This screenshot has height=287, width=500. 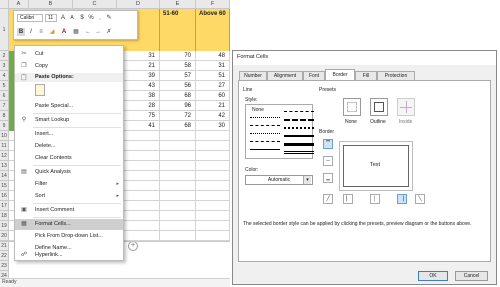 What do you see at coordinates (4, 166) in the screenshot?
I see `row-header: 13` at bounding box center [4, 166].